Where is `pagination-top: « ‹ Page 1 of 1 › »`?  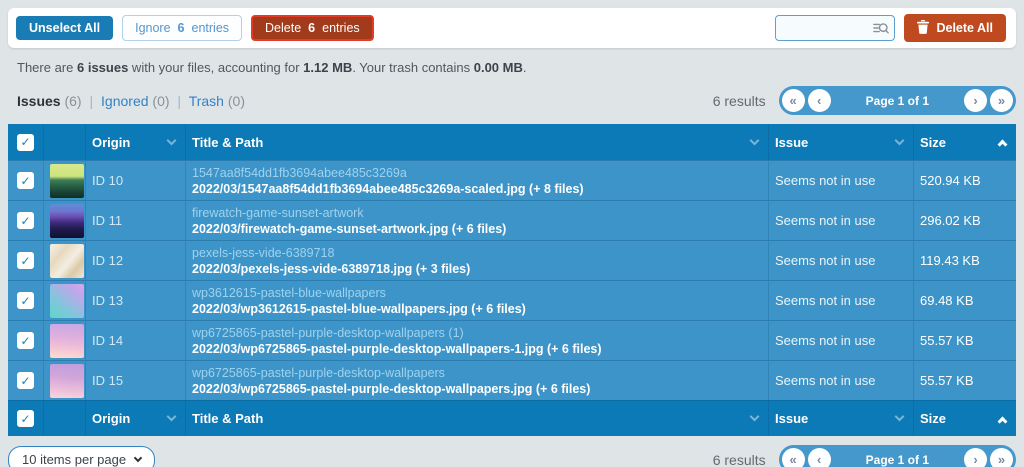 pagination-top: « ‹ Page 1 of 1 › » is located at coordinates (897, 100).